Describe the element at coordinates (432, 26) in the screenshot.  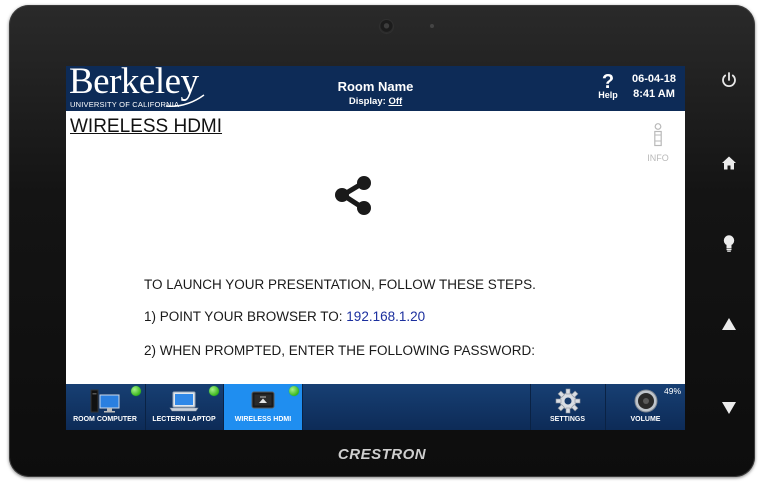
I see `light-sensor` at that location.